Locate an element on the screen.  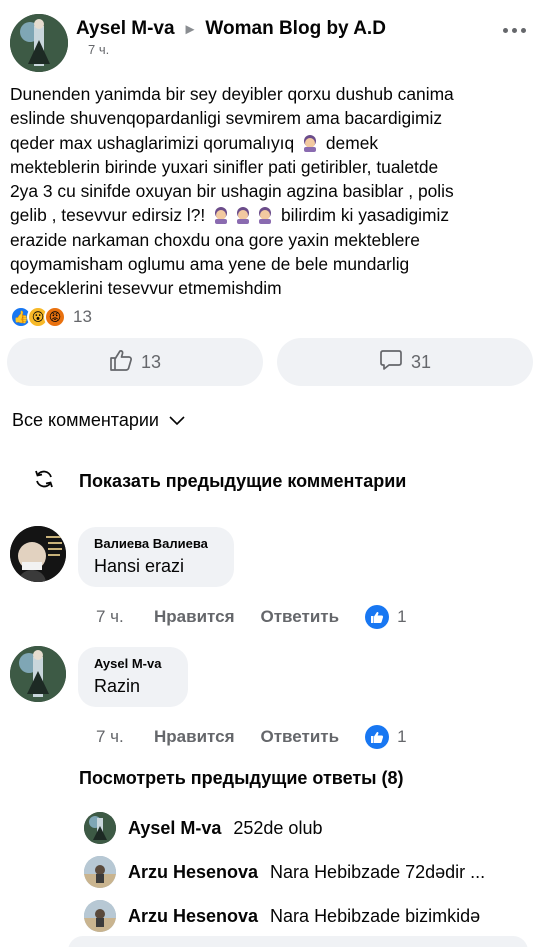
angry-reaction-icon: 😡 is located at coordinates (55, 317).